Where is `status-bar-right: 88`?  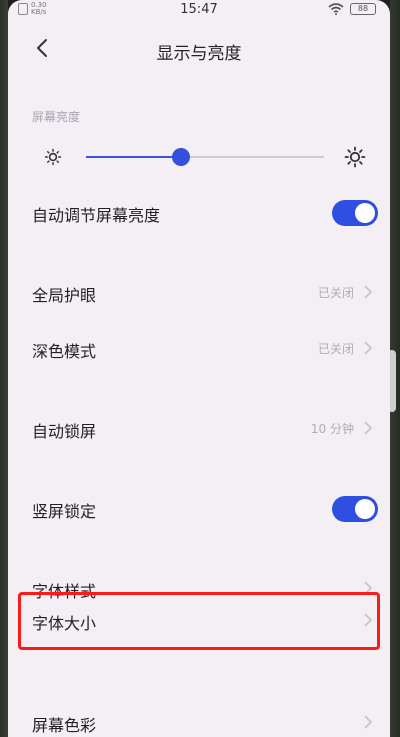
status-bar-right: 88 is located at coordinates (352, 9).